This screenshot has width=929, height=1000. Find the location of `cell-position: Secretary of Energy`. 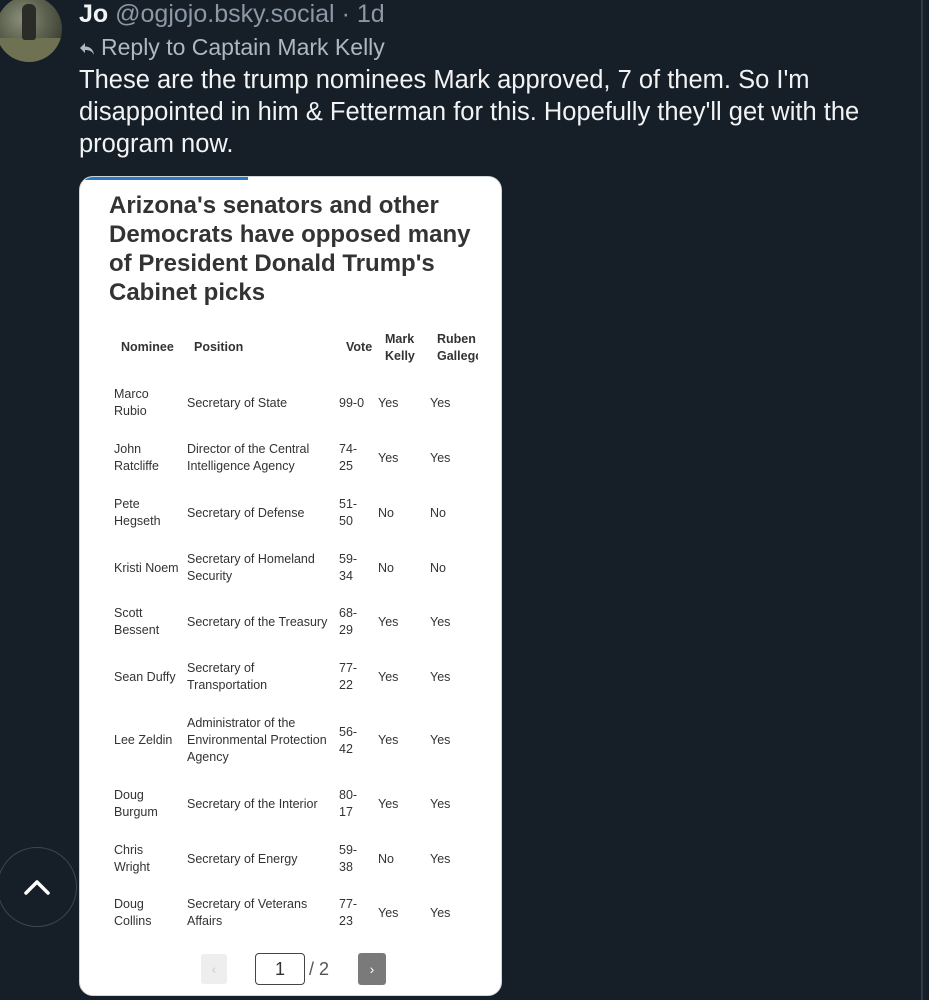

cell-position: Secretary of Energy is located at coordinates (242, 858).